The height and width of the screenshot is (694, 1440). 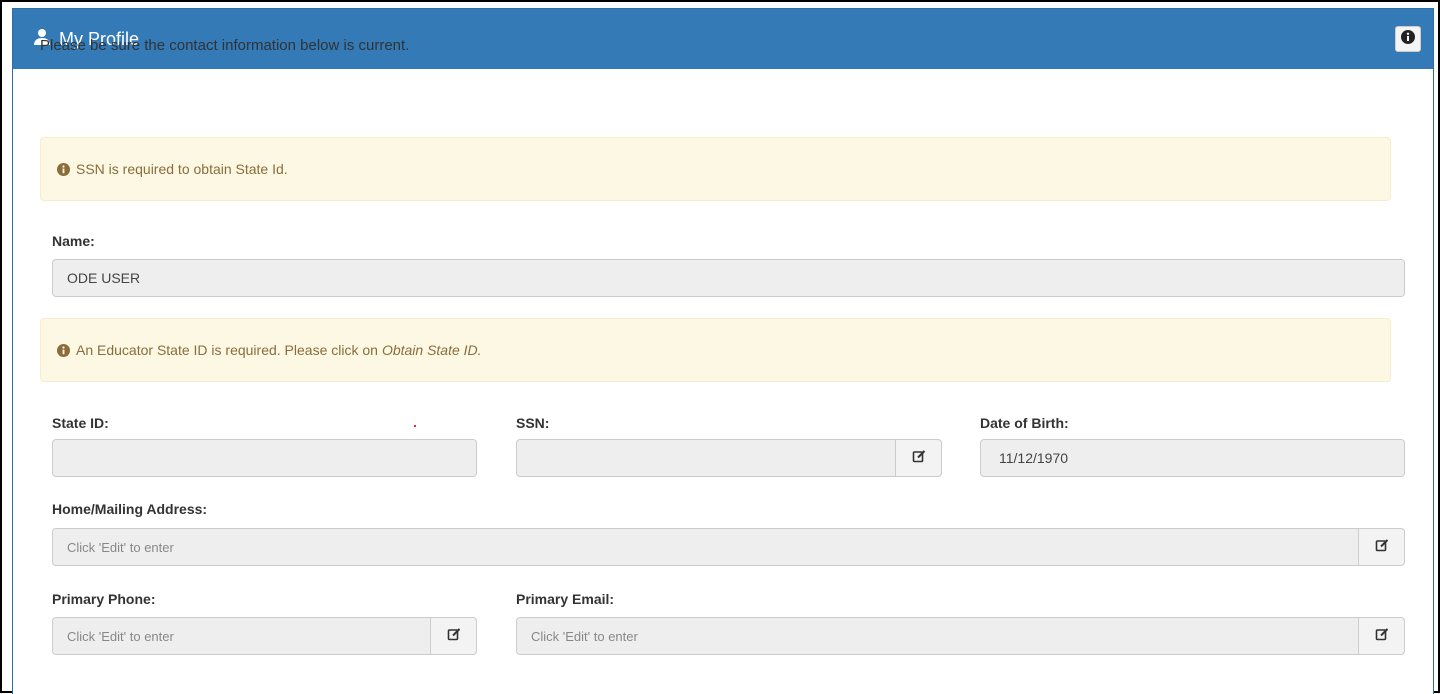 I want to click on obtain-state-id-link: Obtain State ID., so click(x=432, y=350).